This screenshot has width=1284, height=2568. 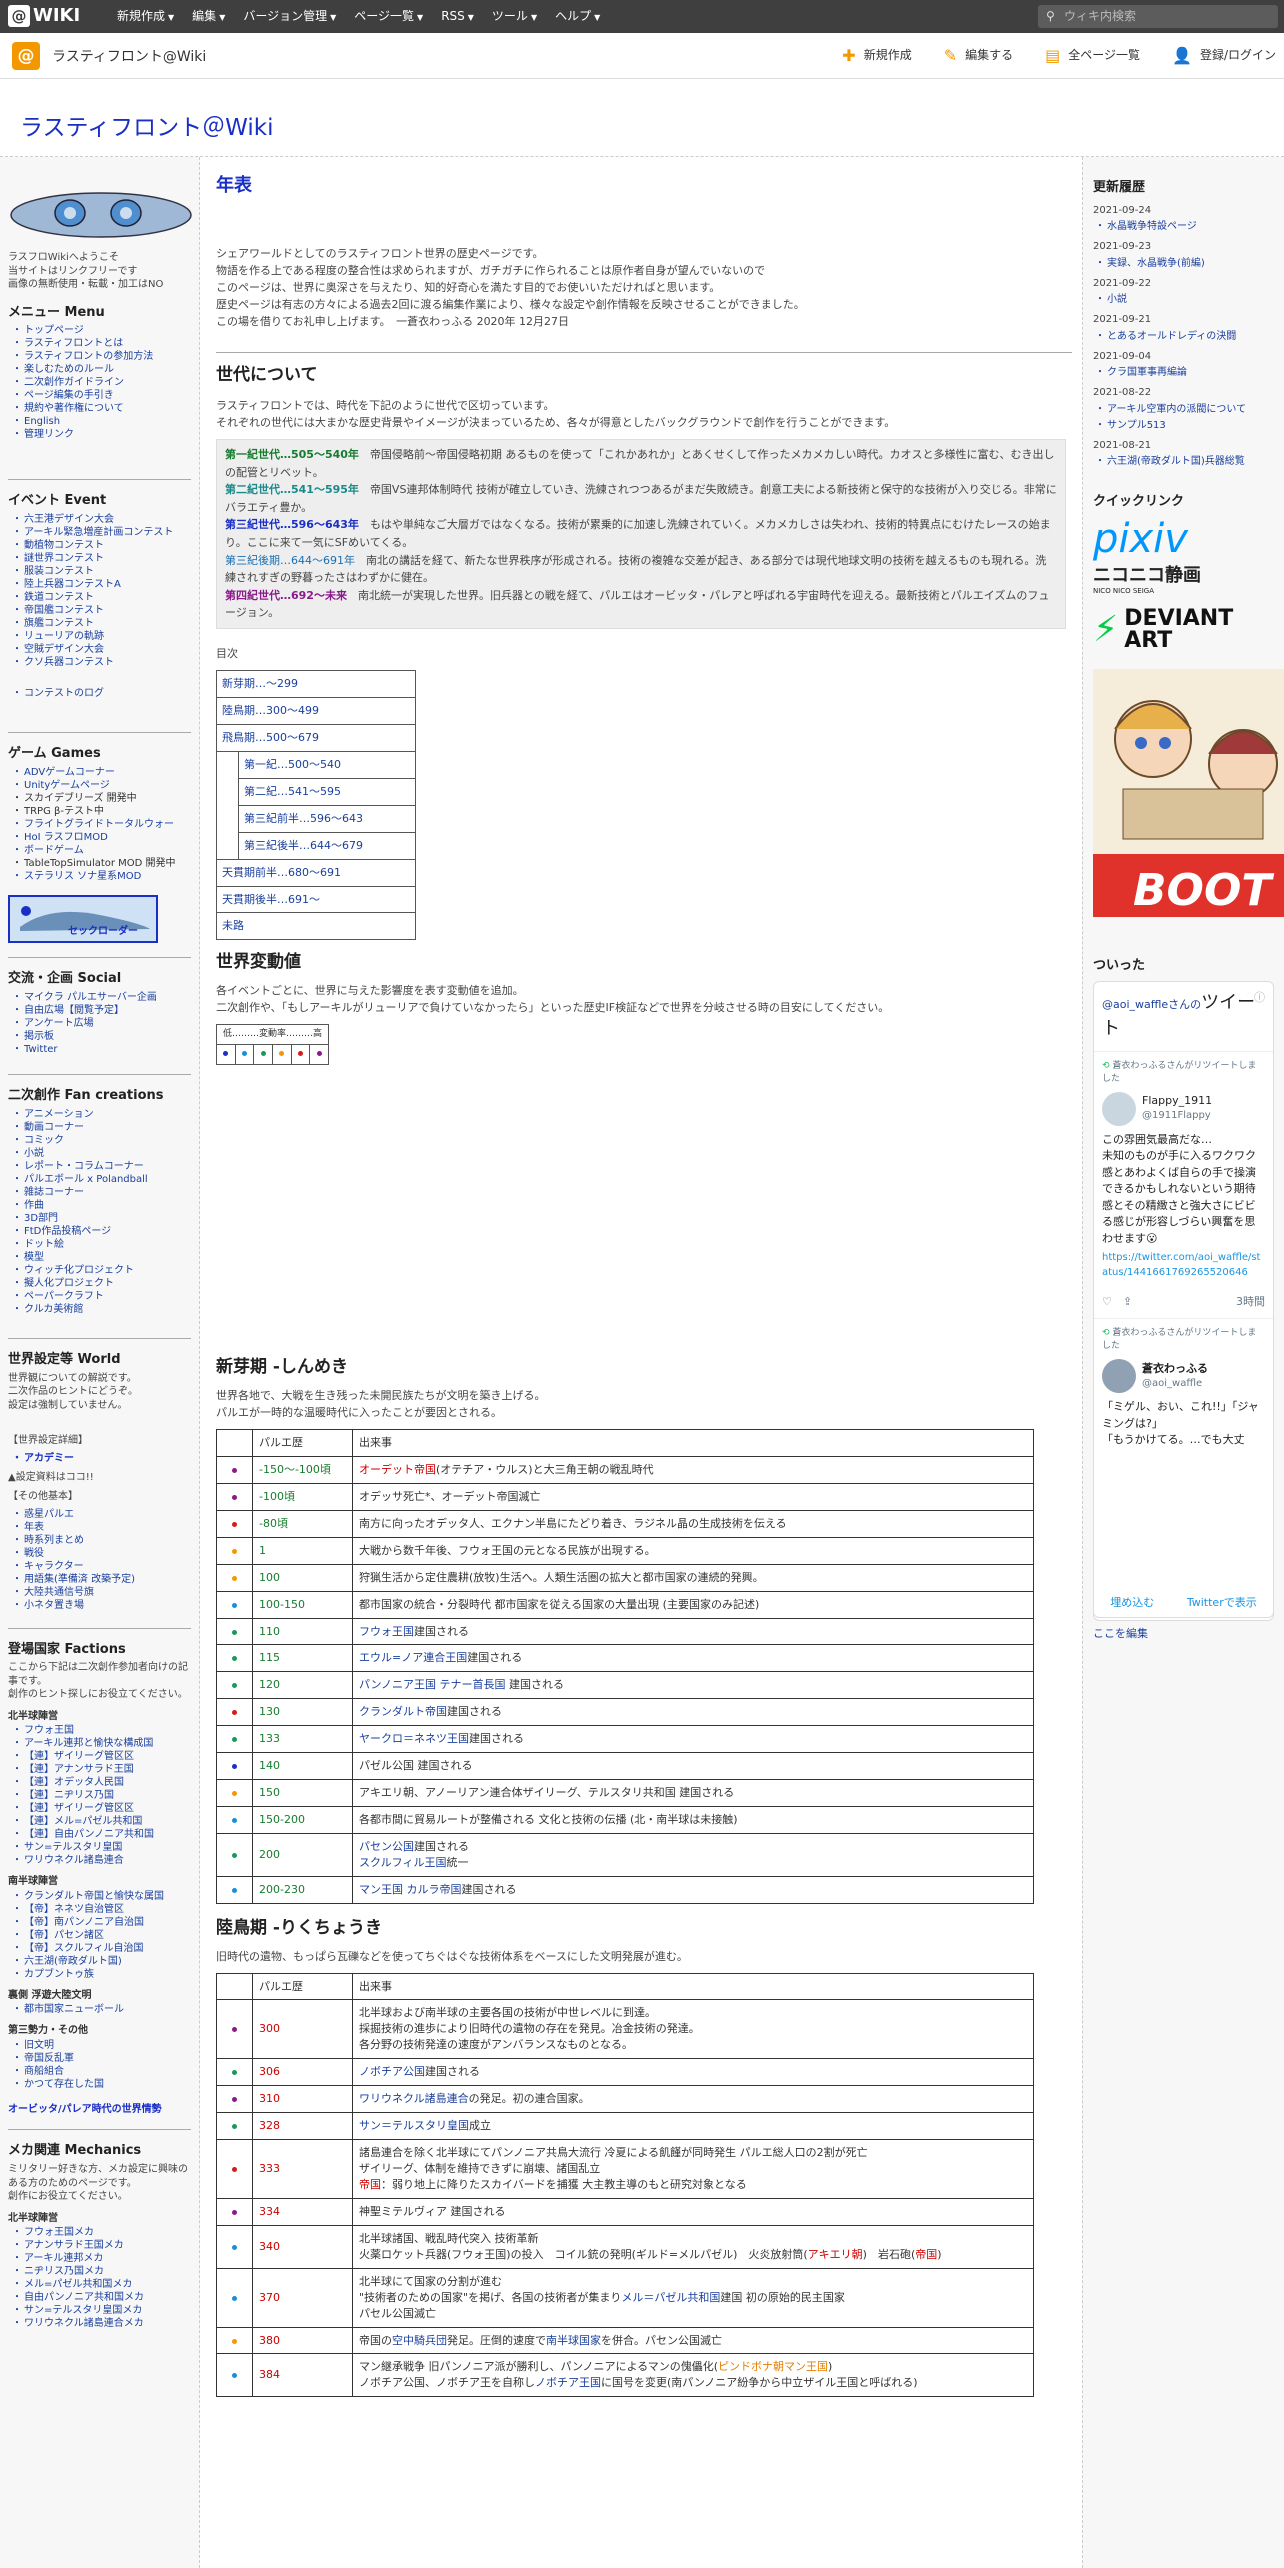 What do you see at coordinates (99, 850) in the screenshot?
I see `game-item: ボードゲーム` at bounding box center [99, 850].